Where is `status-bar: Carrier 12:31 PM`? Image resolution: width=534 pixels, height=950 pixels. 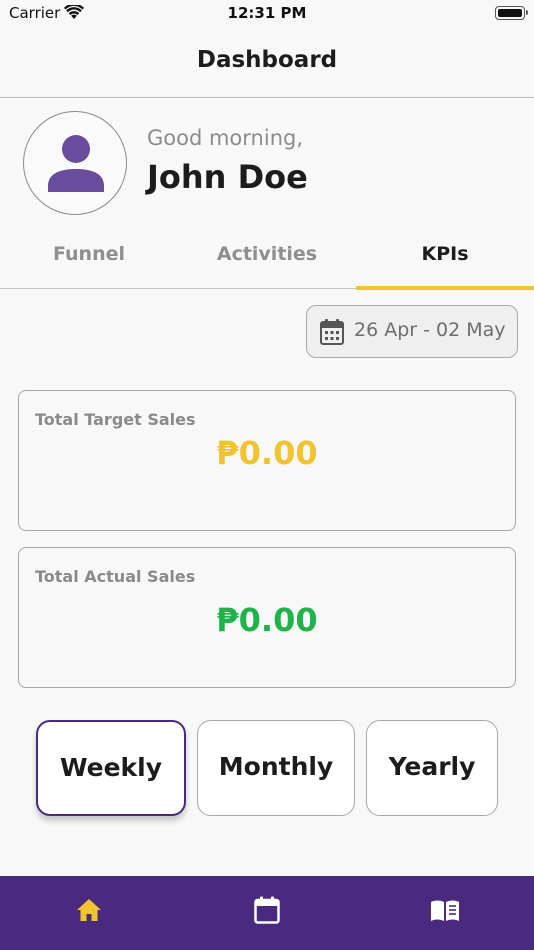 status-bar: Carrier 12:31 PM is located at coordinates (267, 15).